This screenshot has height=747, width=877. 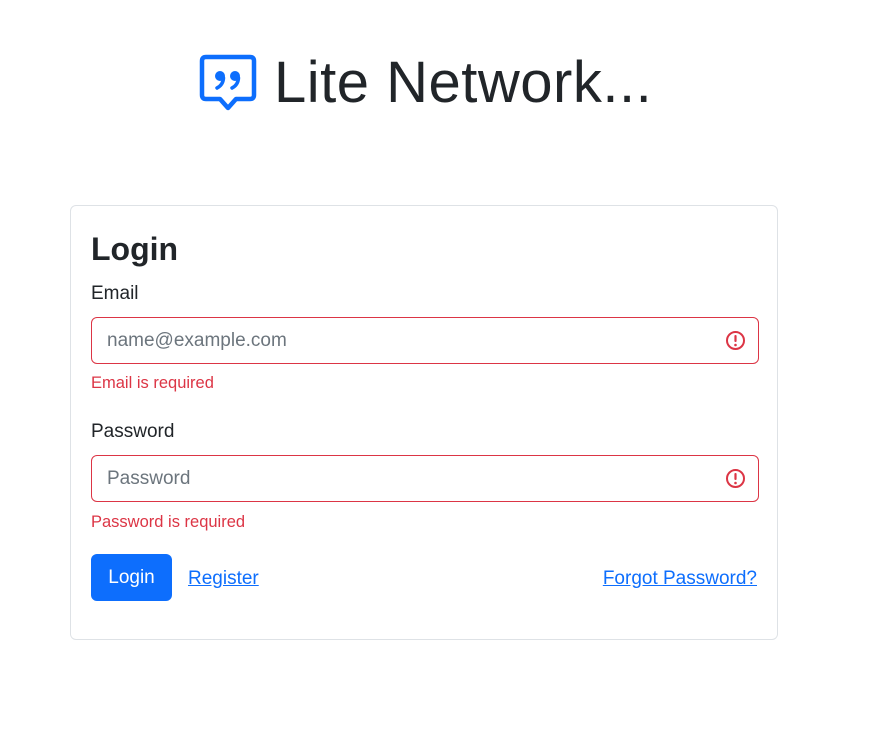 I want to click on quote-chat-icon, so click(x=228, y=82).